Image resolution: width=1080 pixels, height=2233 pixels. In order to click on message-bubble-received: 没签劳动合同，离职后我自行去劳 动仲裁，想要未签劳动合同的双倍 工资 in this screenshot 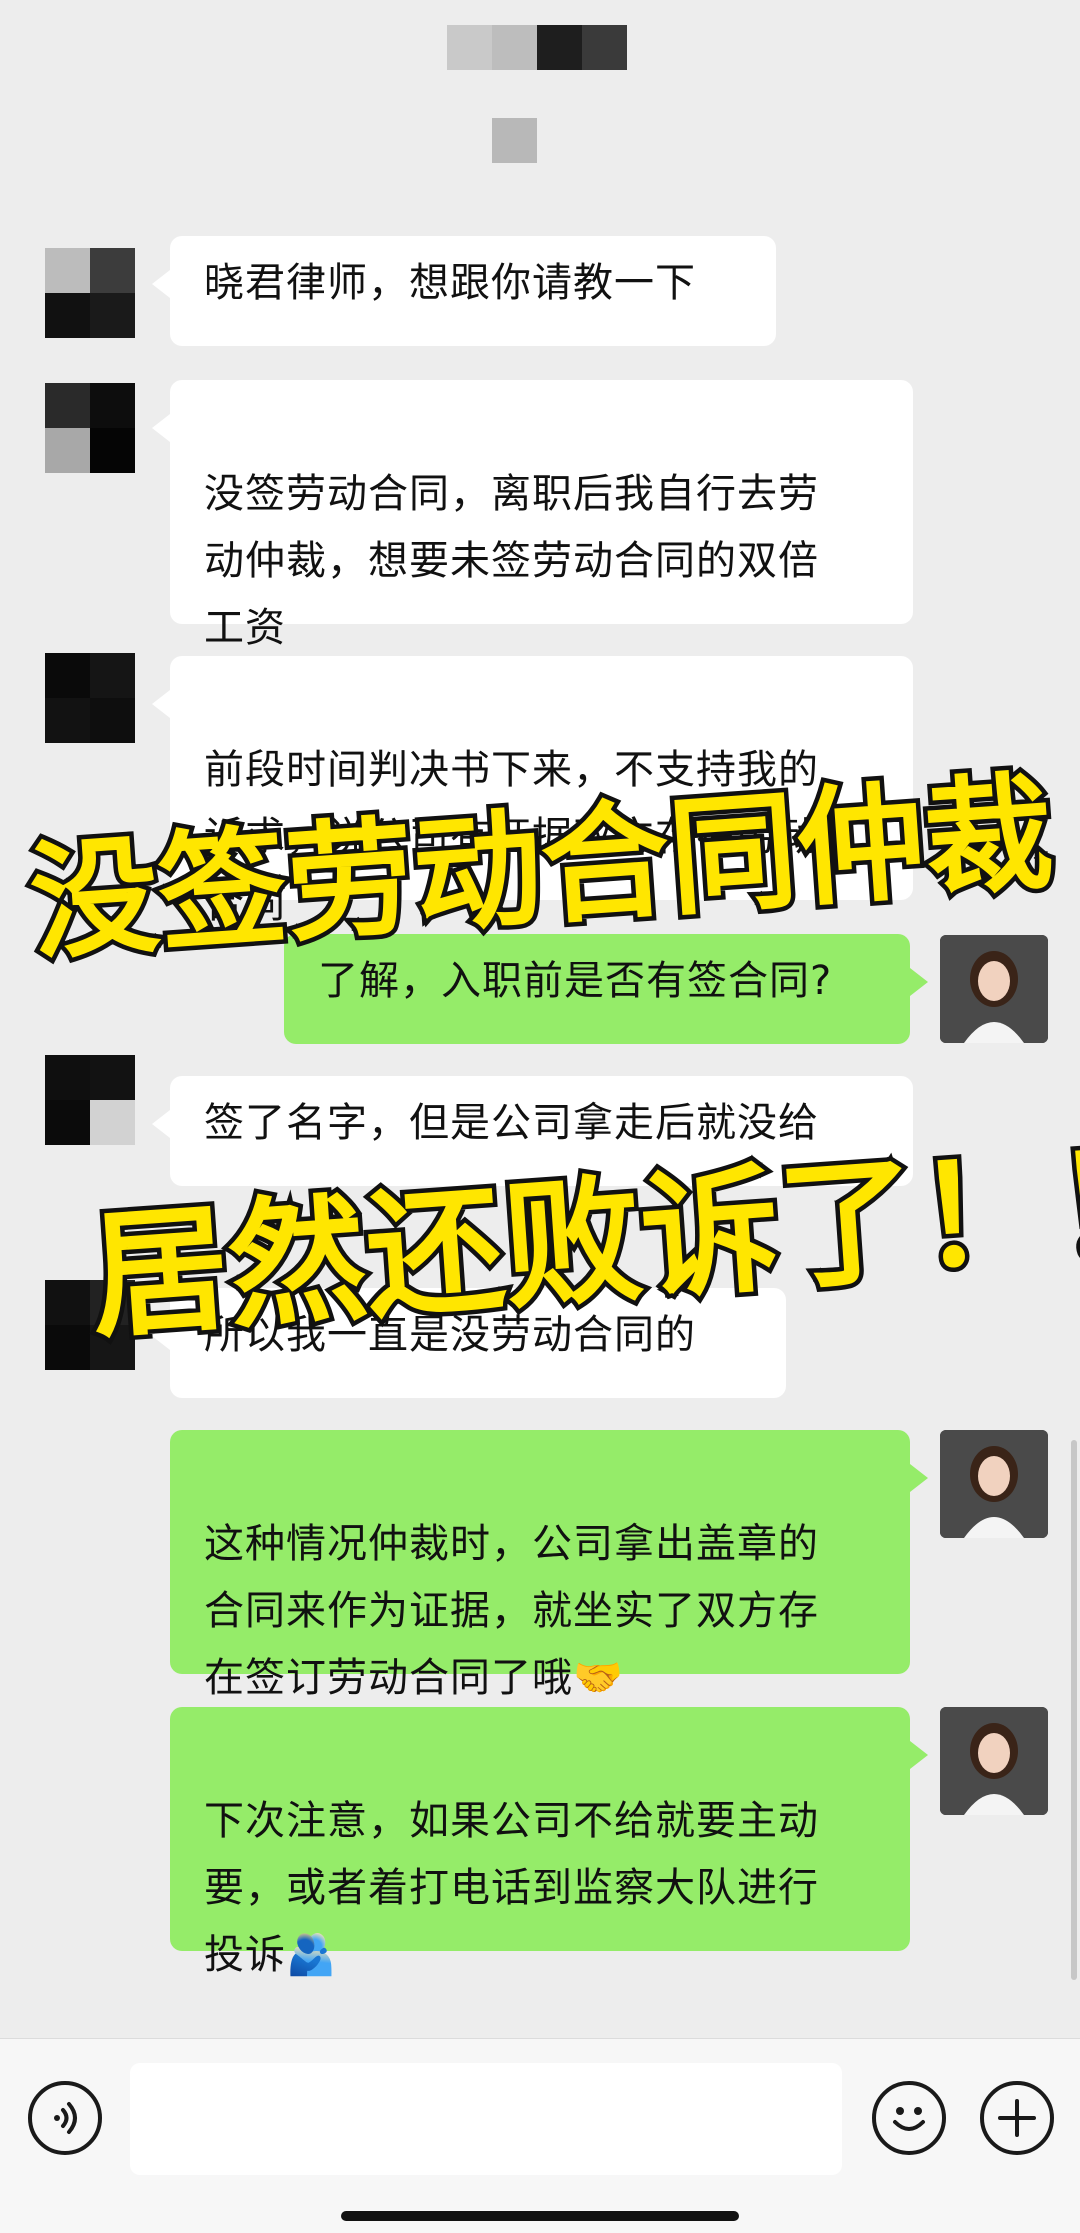, I will do `click(532, 515)`.